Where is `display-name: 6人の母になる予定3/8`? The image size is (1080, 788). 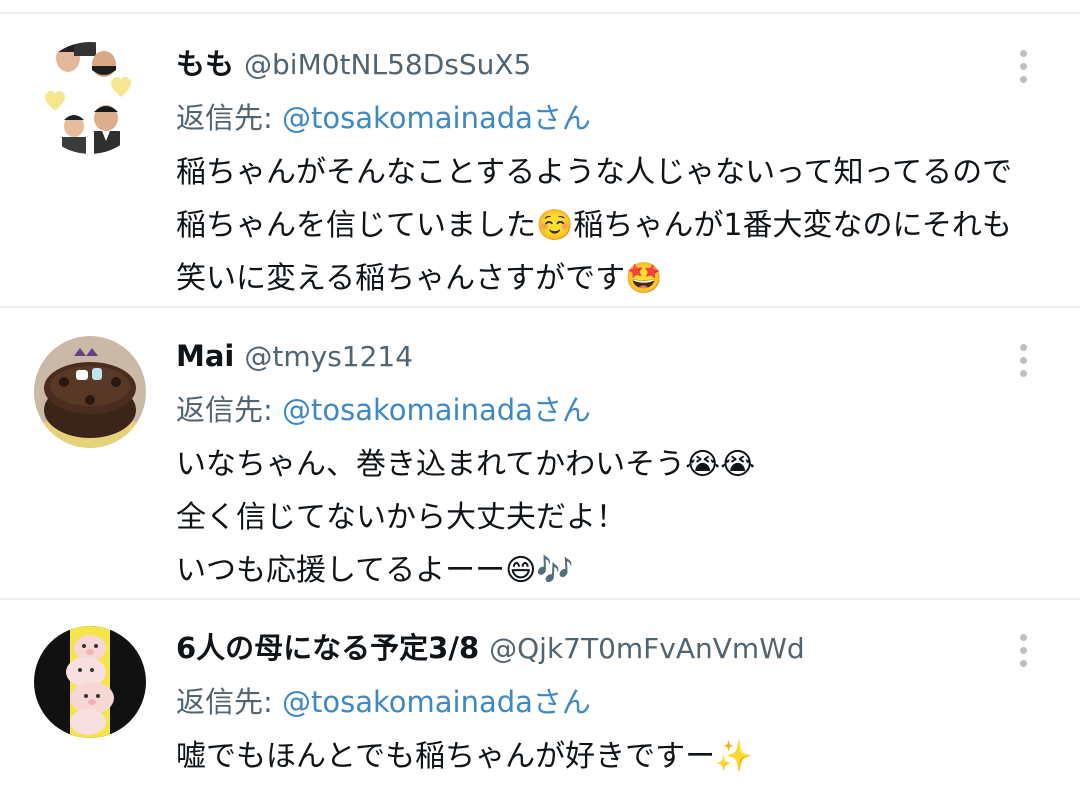 display-name: 6人の母になる予定3/8 is located at coordinates (327, 648).